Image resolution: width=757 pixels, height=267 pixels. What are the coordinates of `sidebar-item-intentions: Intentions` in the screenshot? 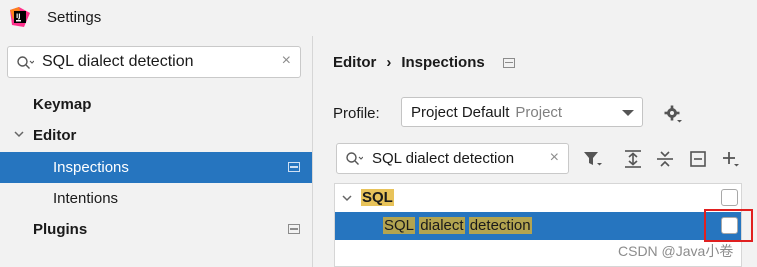 It's located at (156, 198).